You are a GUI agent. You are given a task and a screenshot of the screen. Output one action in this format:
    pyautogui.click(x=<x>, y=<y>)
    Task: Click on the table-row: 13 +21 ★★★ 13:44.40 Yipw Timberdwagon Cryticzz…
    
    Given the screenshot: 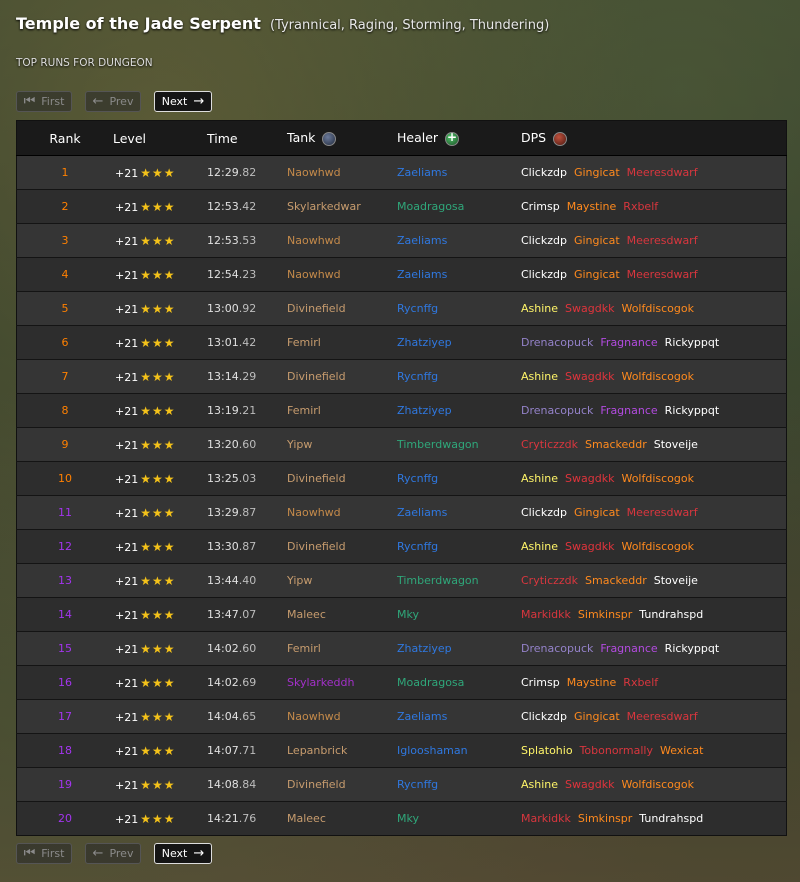 What is the action you would take?
    pyautogui.click(x=401, y=580)
    